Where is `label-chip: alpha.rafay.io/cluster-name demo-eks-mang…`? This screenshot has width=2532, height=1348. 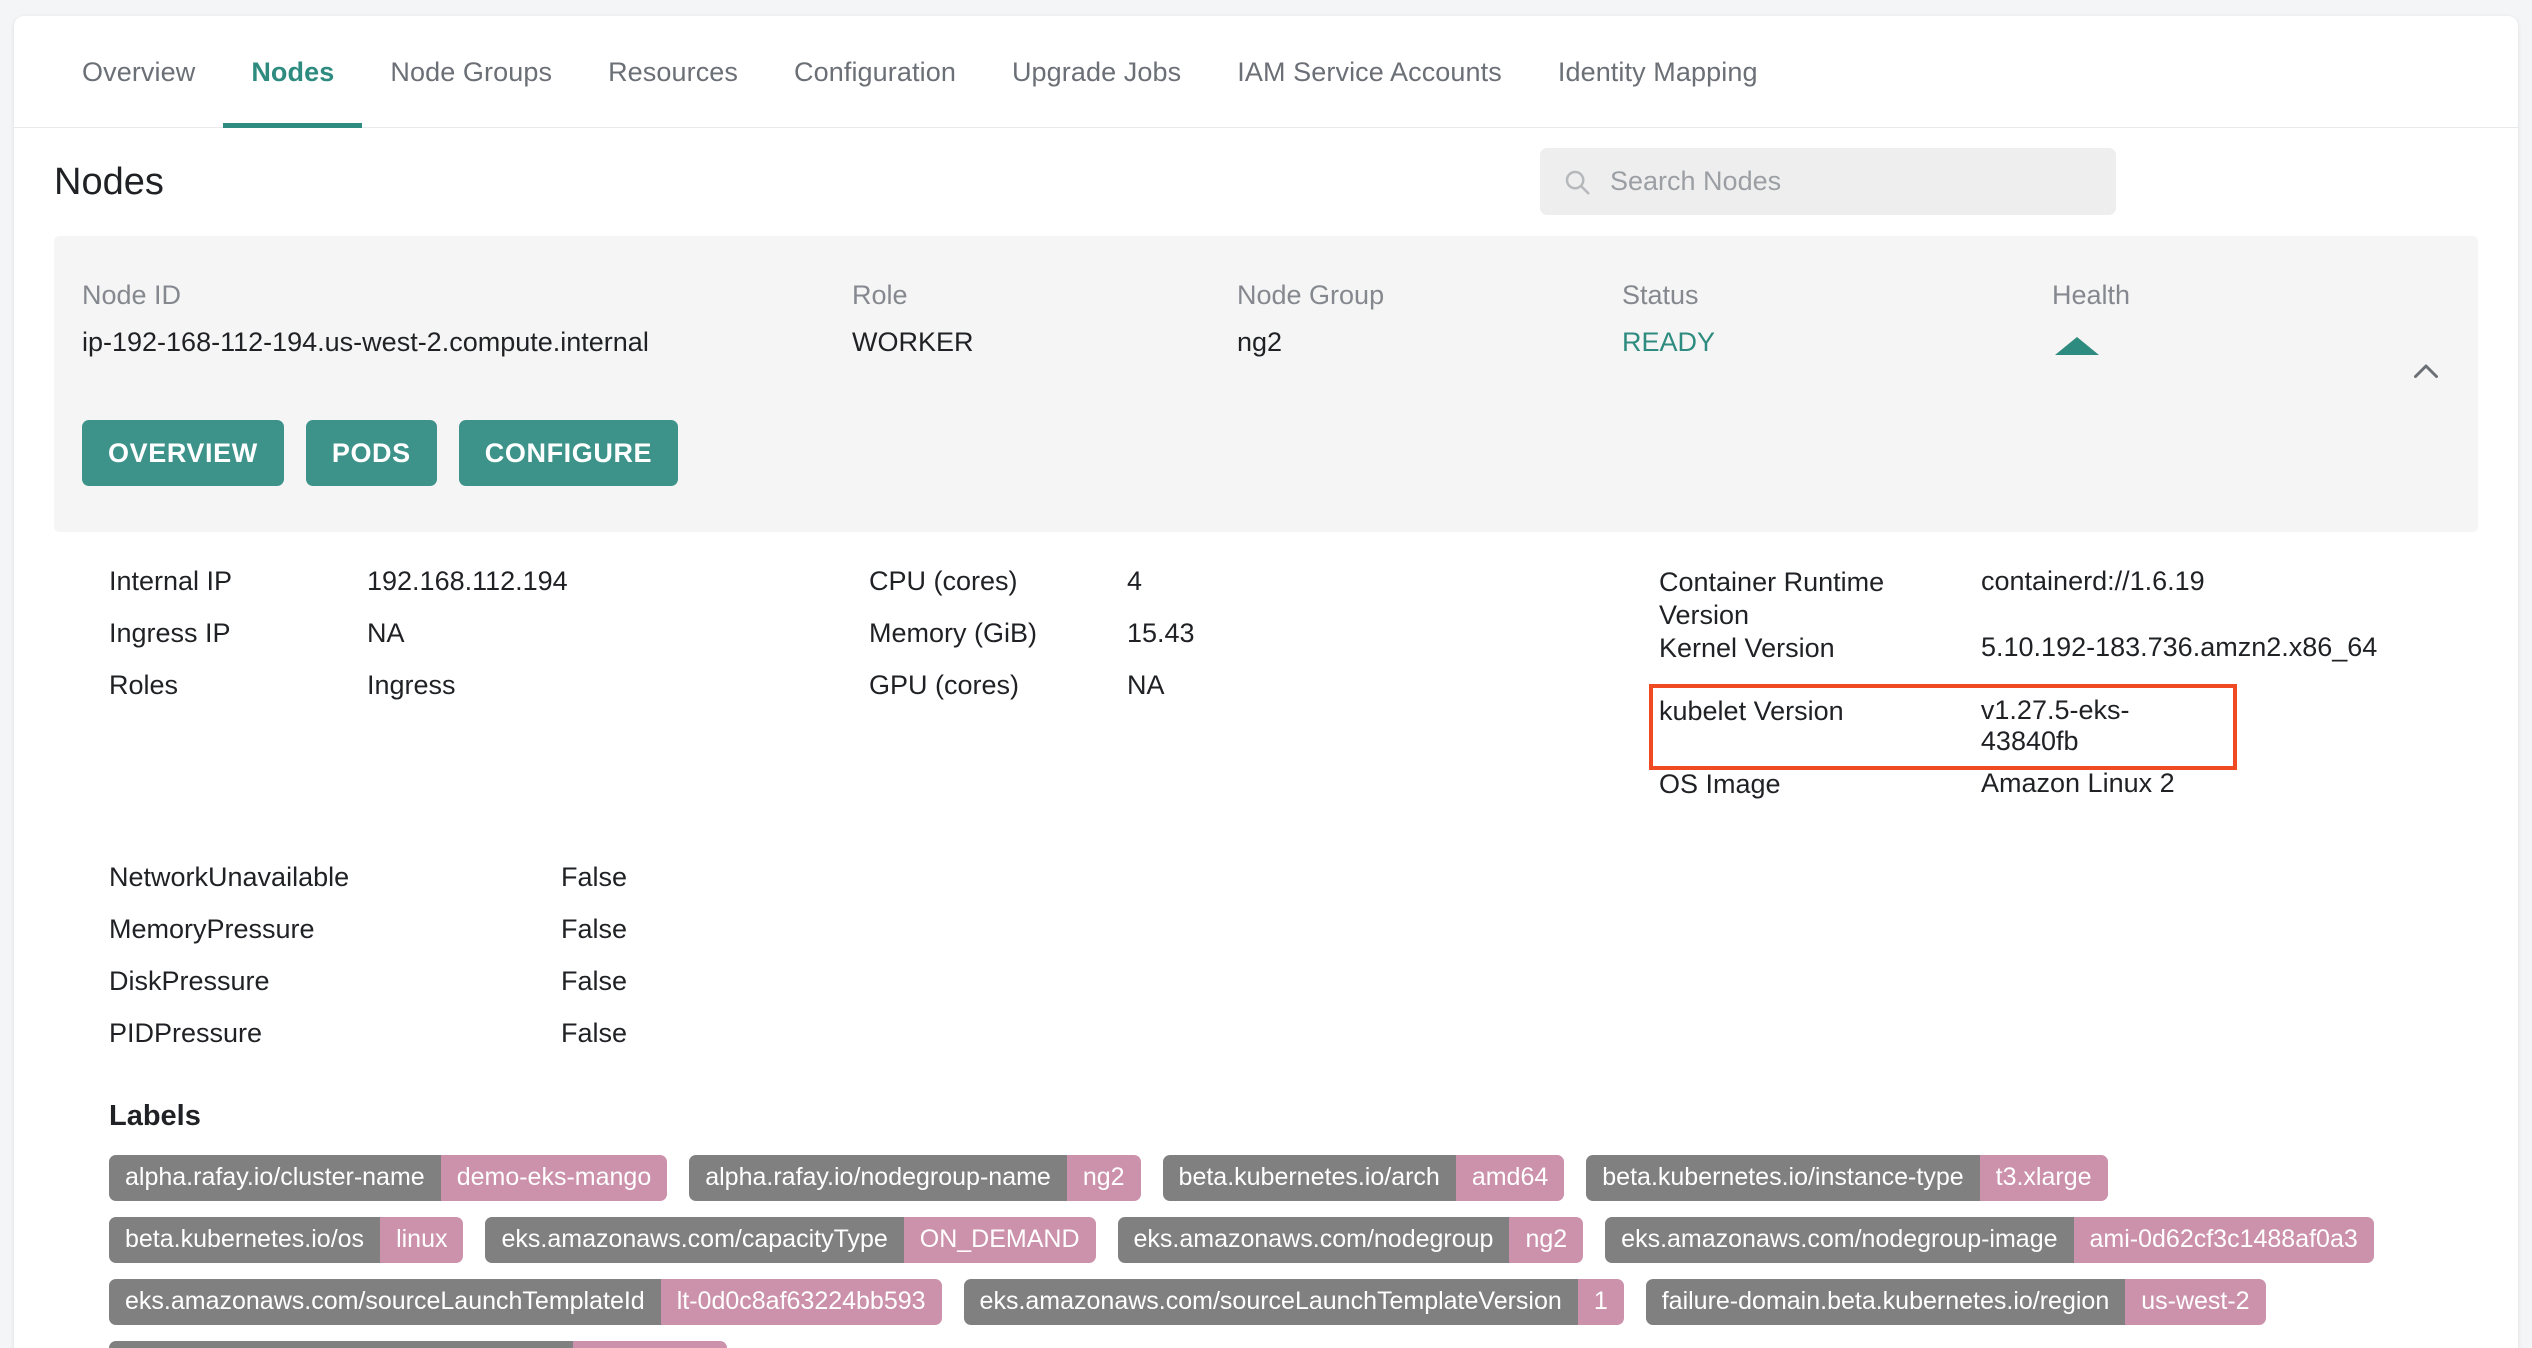 label-chip: alpha.rafay.io/cluster-name demo-eks-mang… is located at coordinates (388, 1177).